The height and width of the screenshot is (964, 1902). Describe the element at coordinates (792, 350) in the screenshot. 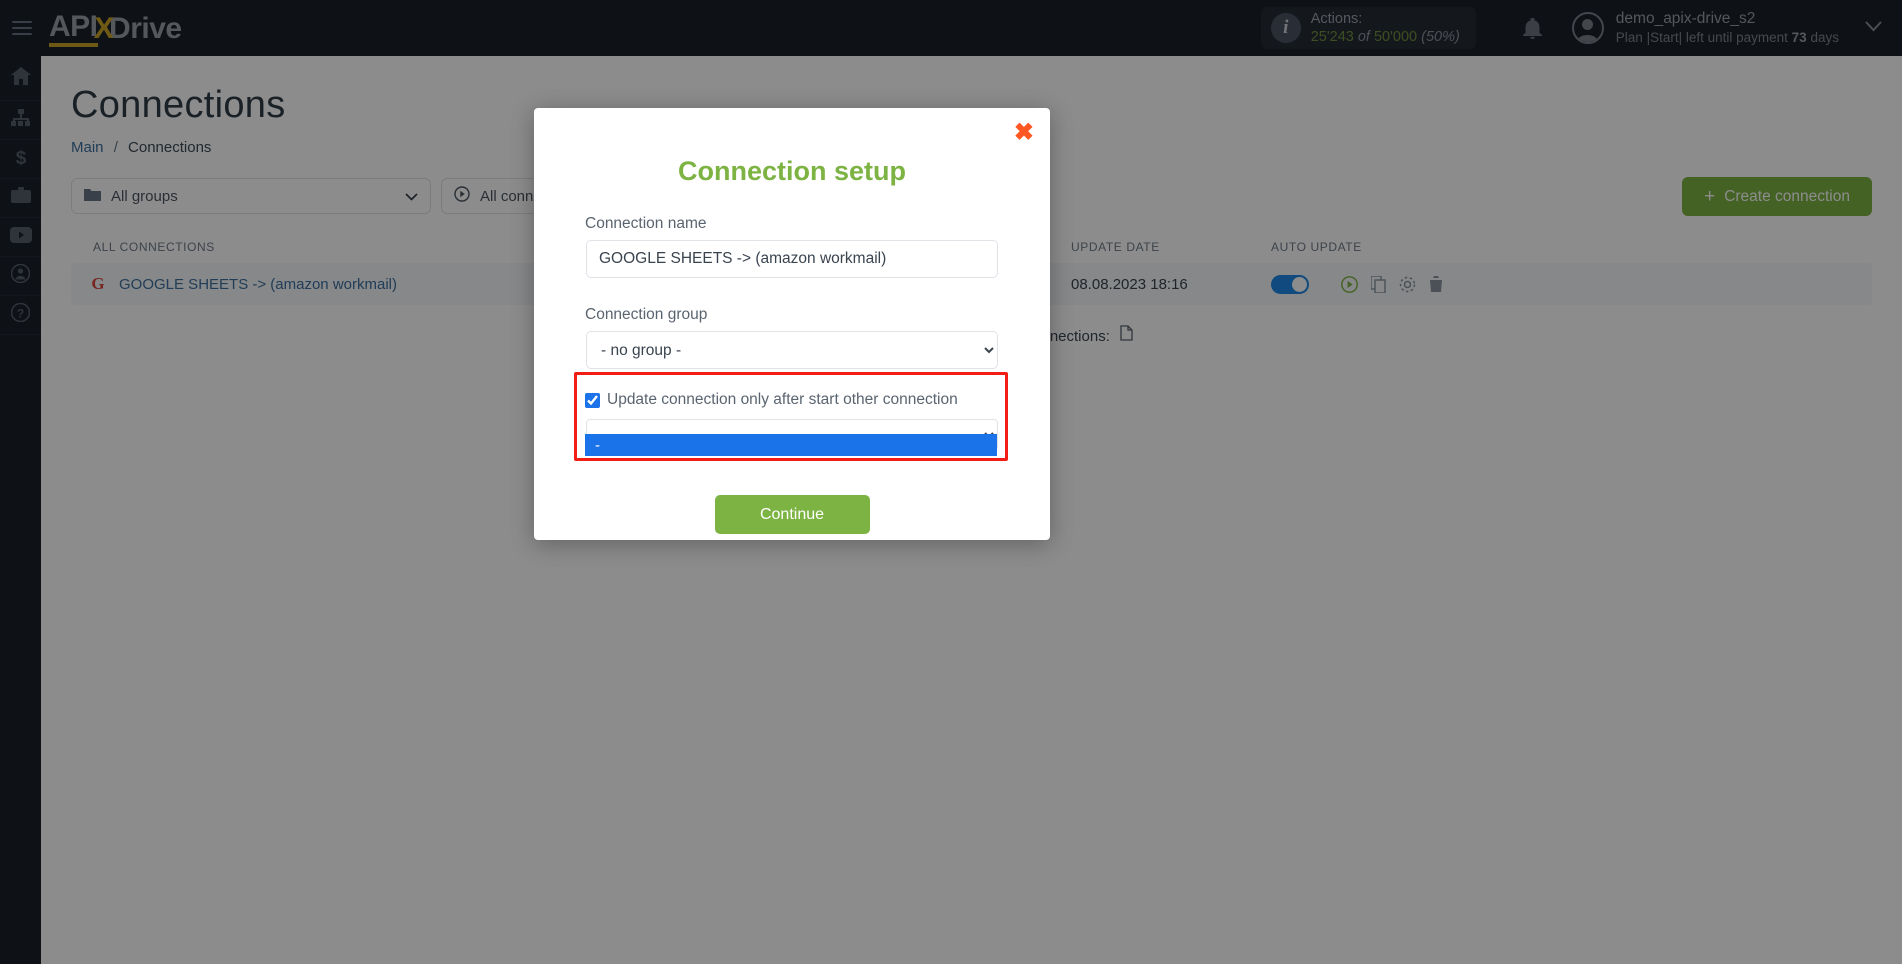

I see `connection-group-select: - no group -` at that location.